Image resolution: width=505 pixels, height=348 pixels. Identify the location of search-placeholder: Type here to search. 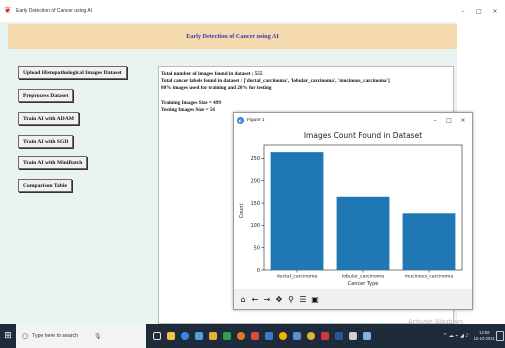
(55, 336).